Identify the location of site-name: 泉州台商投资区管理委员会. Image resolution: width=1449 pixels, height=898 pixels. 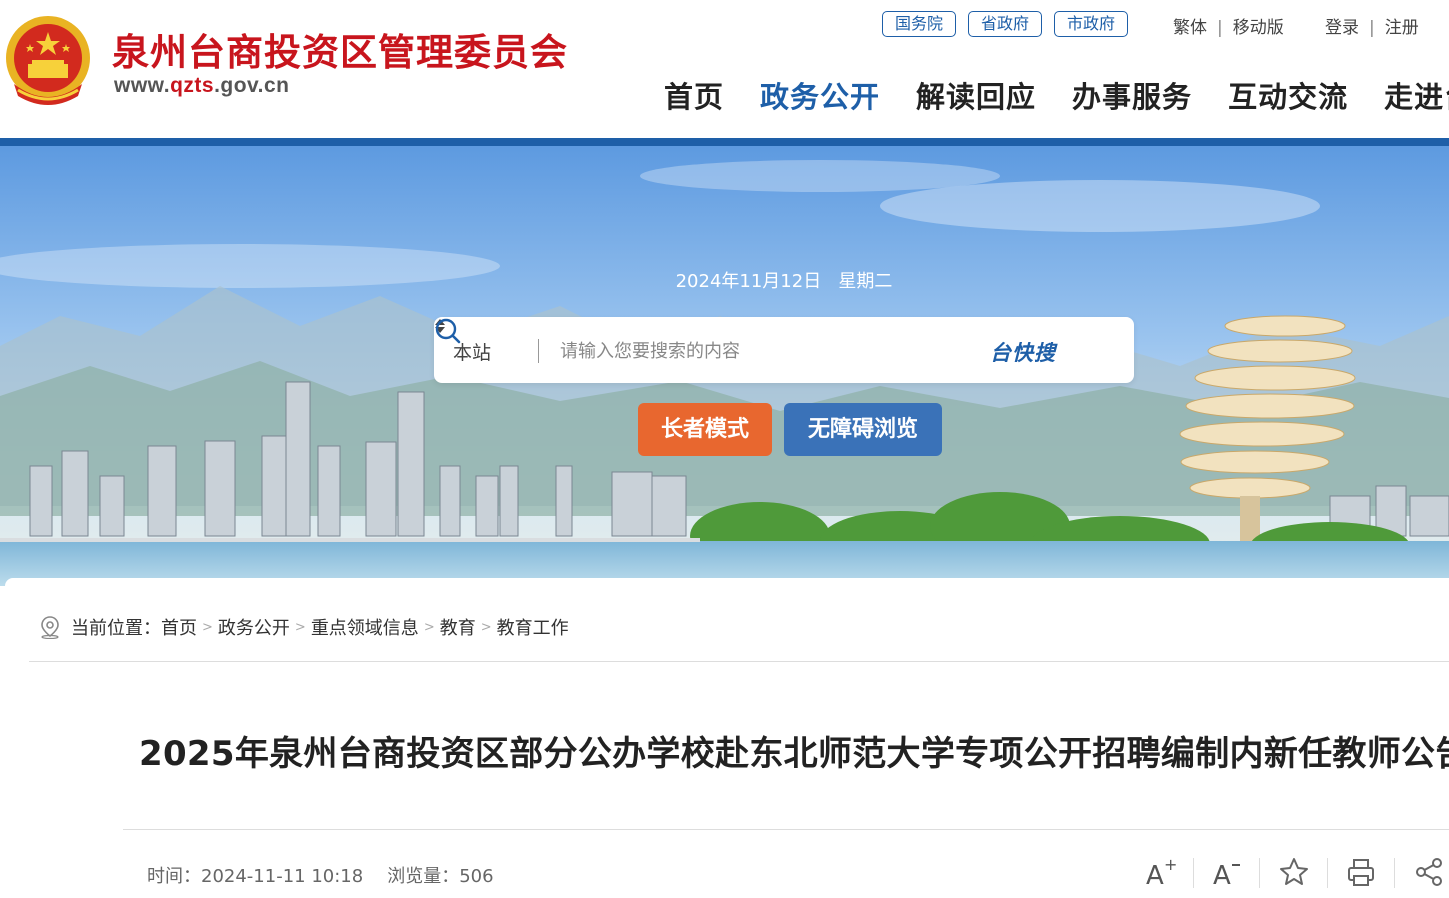
(340, 52).